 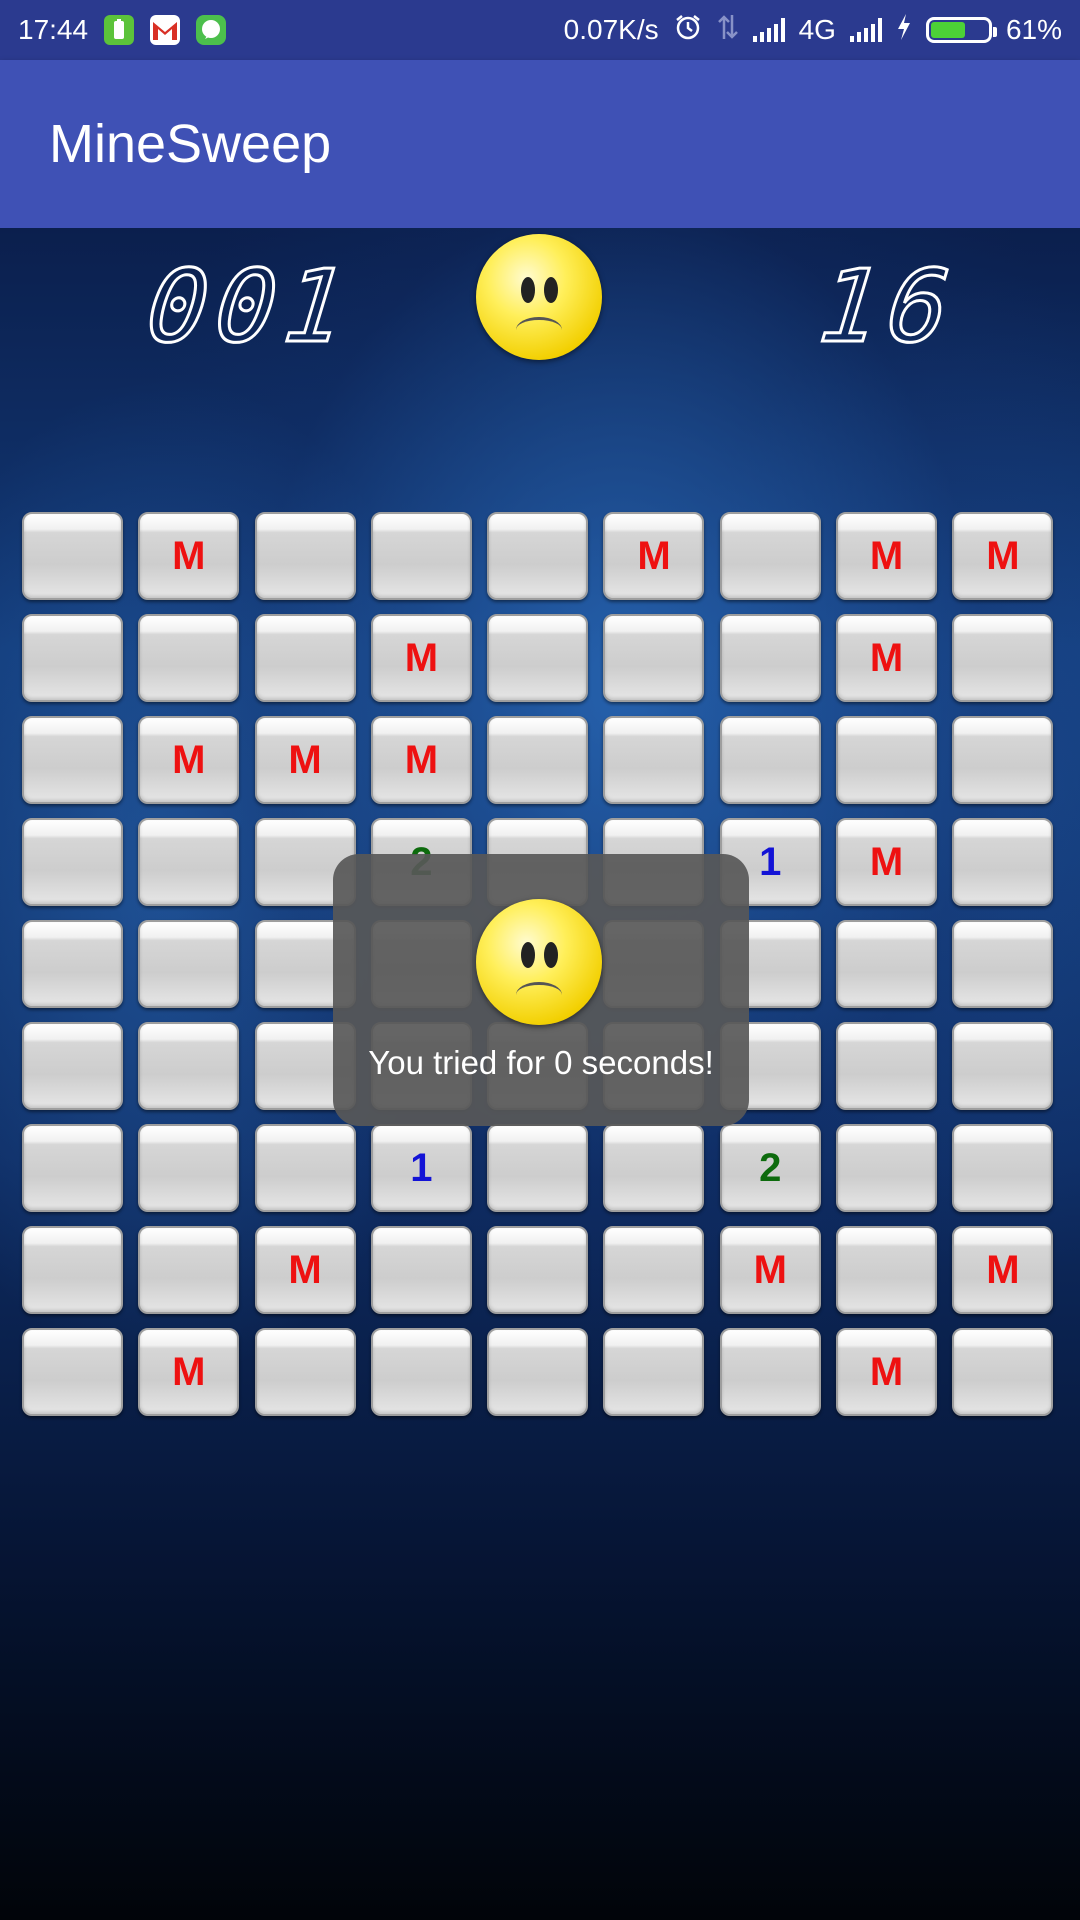 What do you see at coordinates (728, 30) in the screenshot?
I see `data-arrows-icon` at bounding box center [728, 30].